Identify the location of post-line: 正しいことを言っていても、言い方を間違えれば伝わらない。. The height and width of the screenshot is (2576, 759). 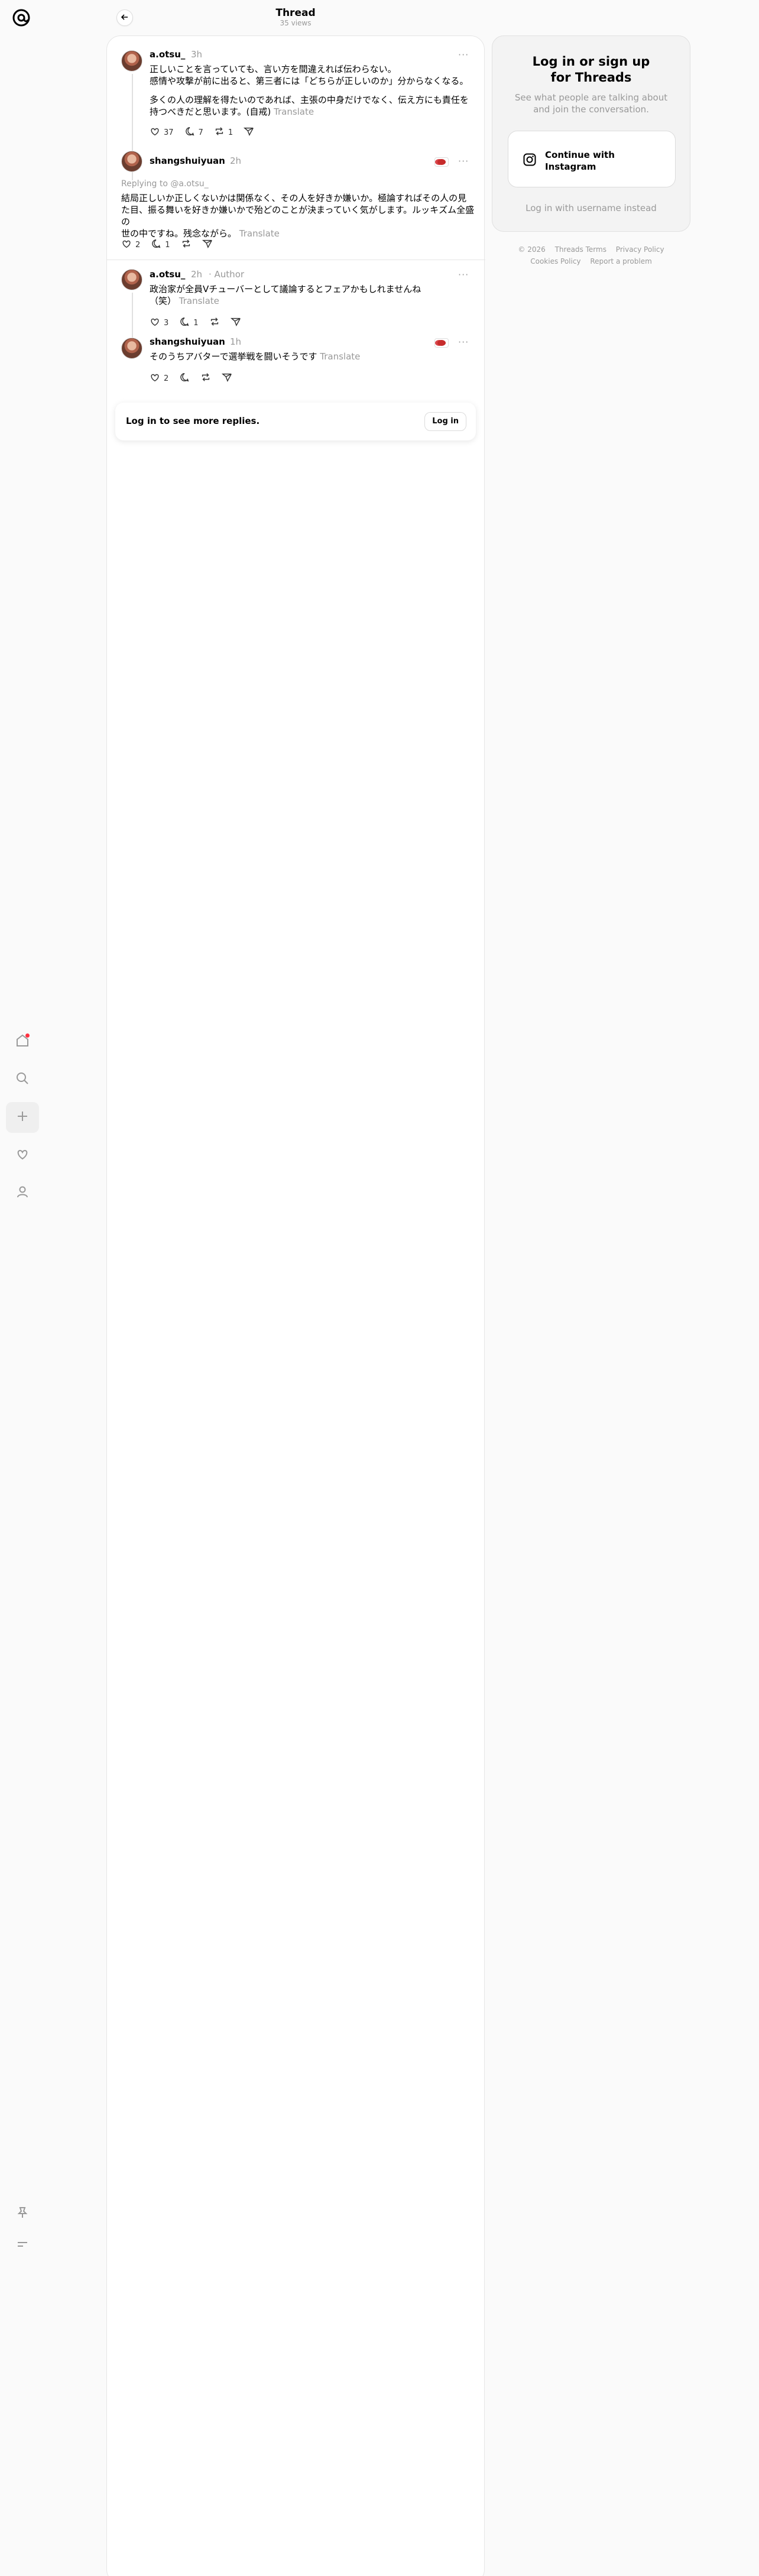
(273, 69).